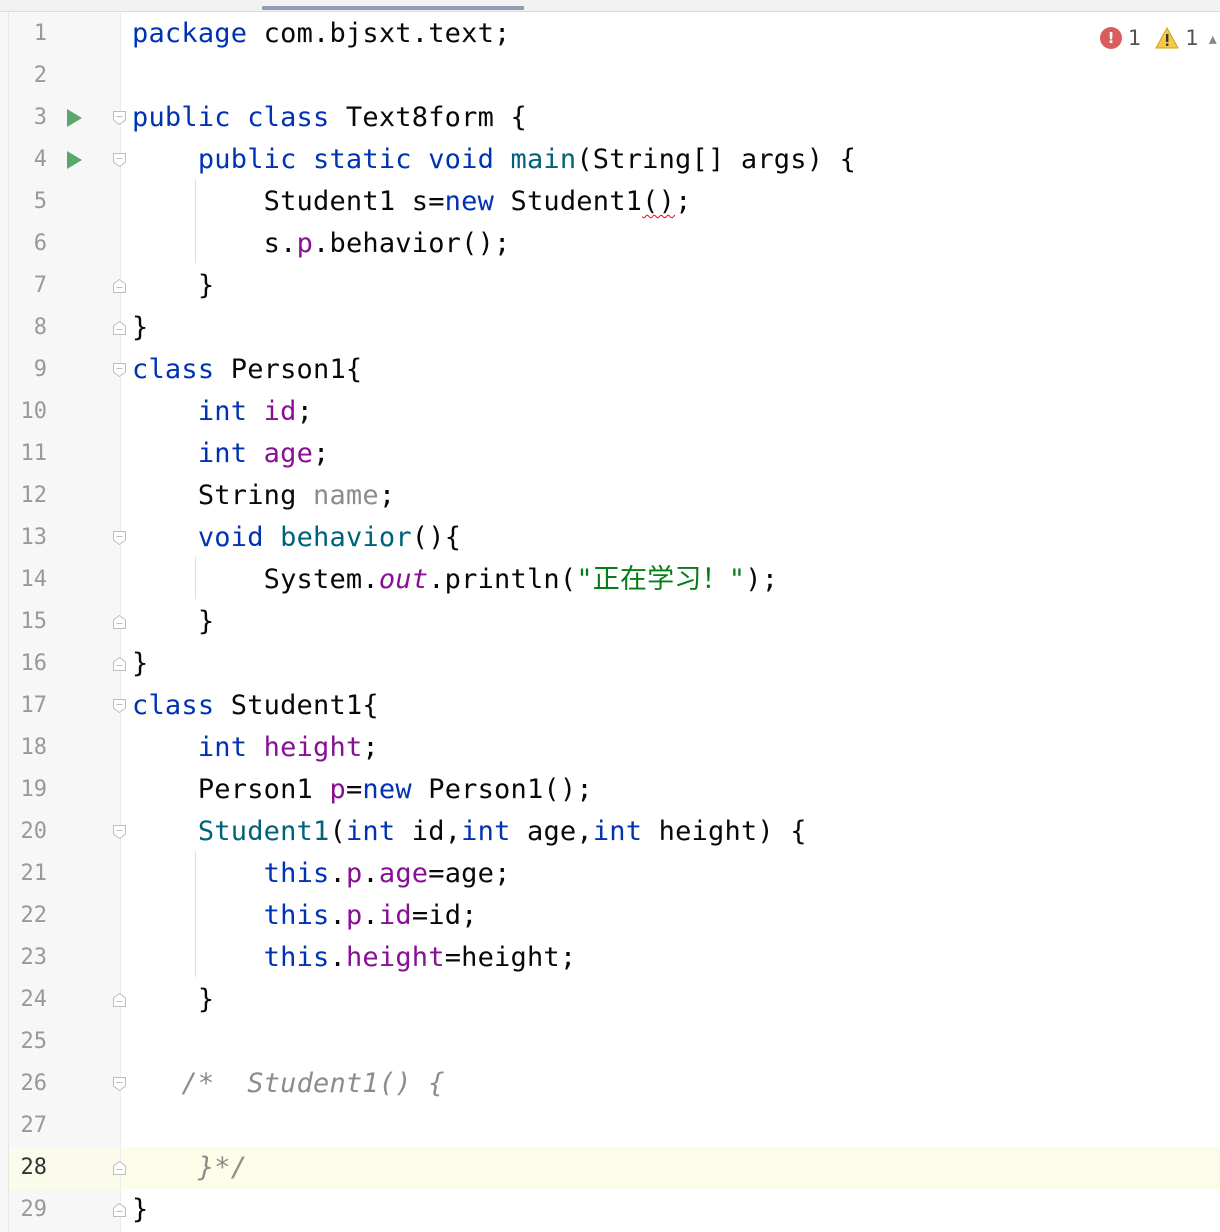 The image size is (1220, 1232). Describe the element at coordinates (610, 706) in the screenshot. I see `code-line: 17 class Student1{` at that location.